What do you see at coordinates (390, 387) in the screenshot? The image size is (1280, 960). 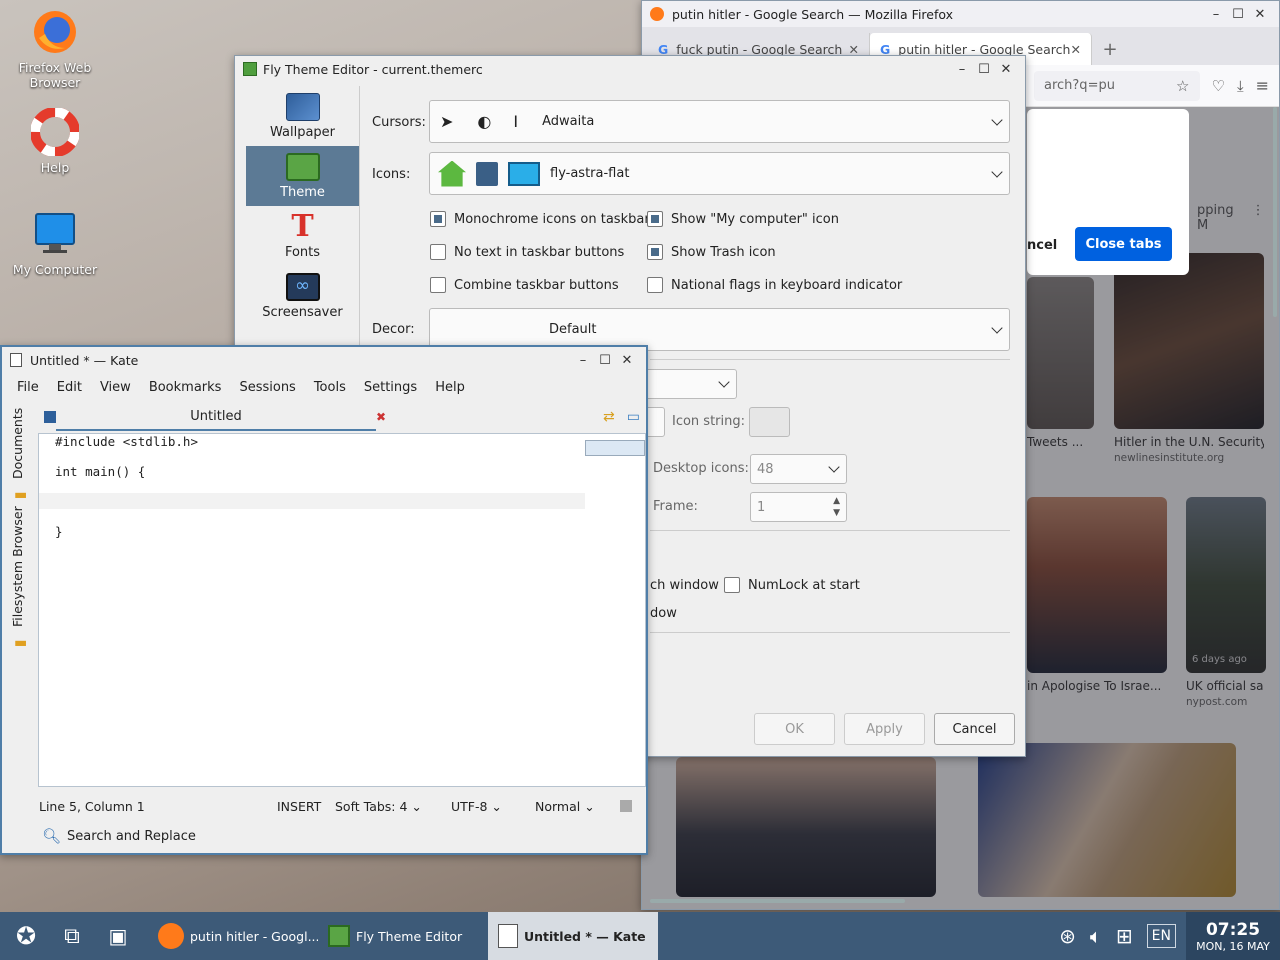 I see `menu-settings: Settings` at bounding box center [390, 387].